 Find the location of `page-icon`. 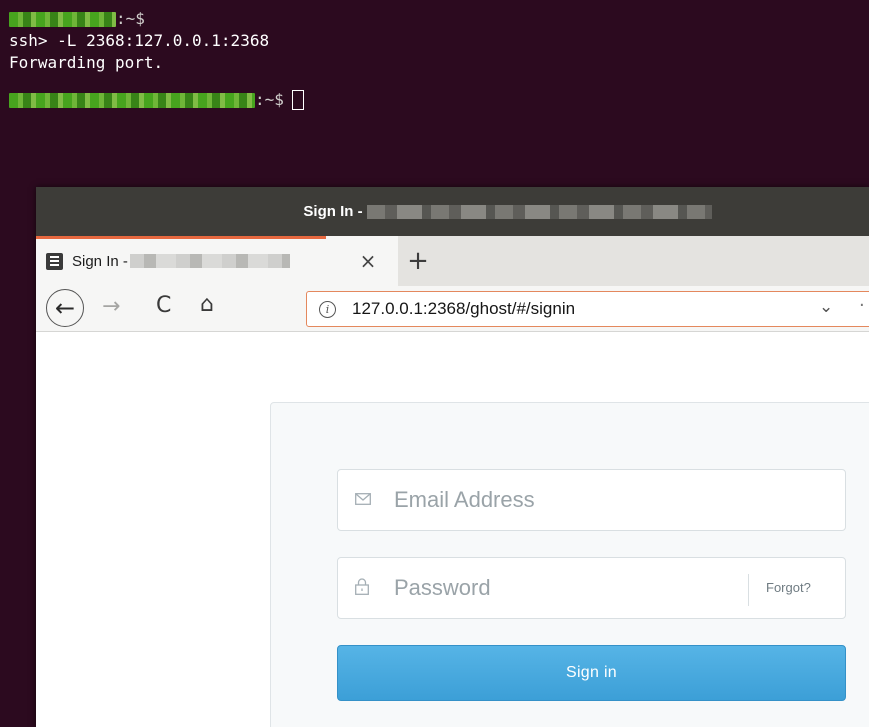

page-icon is located at coordinates (54, 261).